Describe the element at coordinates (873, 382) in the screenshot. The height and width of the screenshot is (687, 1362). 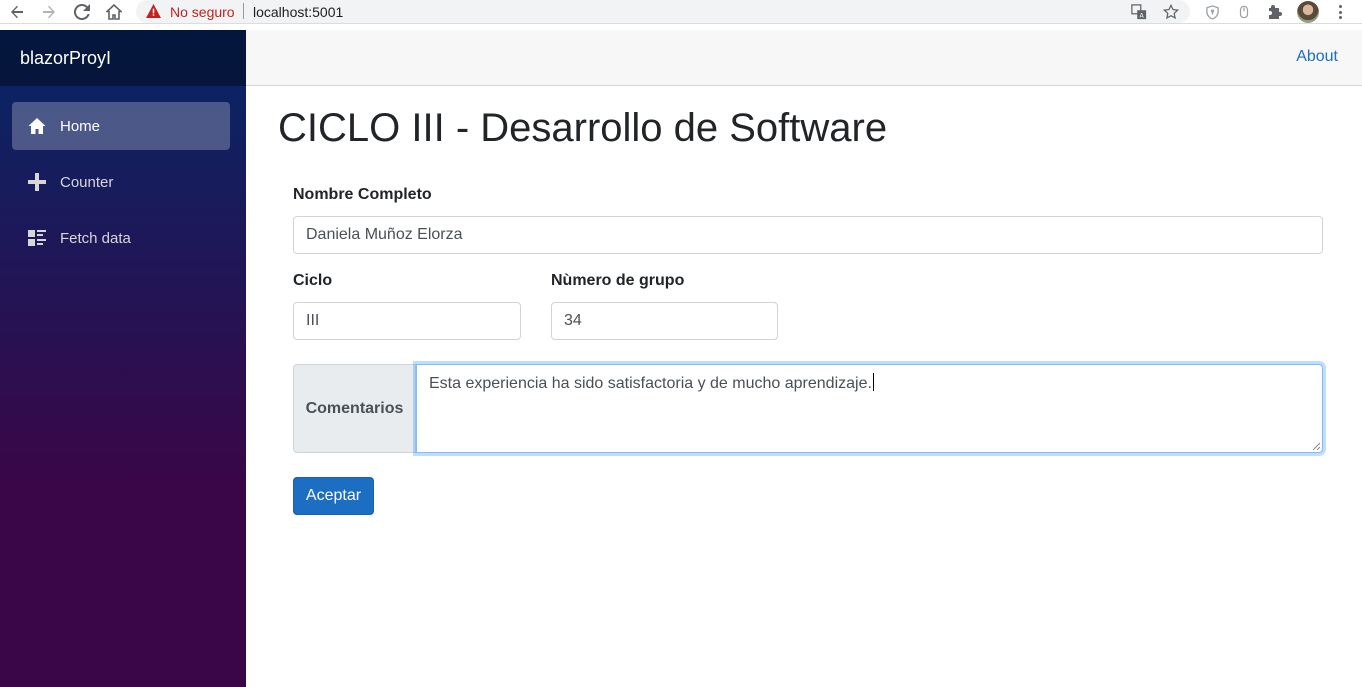
I see `text-caret` at that location.